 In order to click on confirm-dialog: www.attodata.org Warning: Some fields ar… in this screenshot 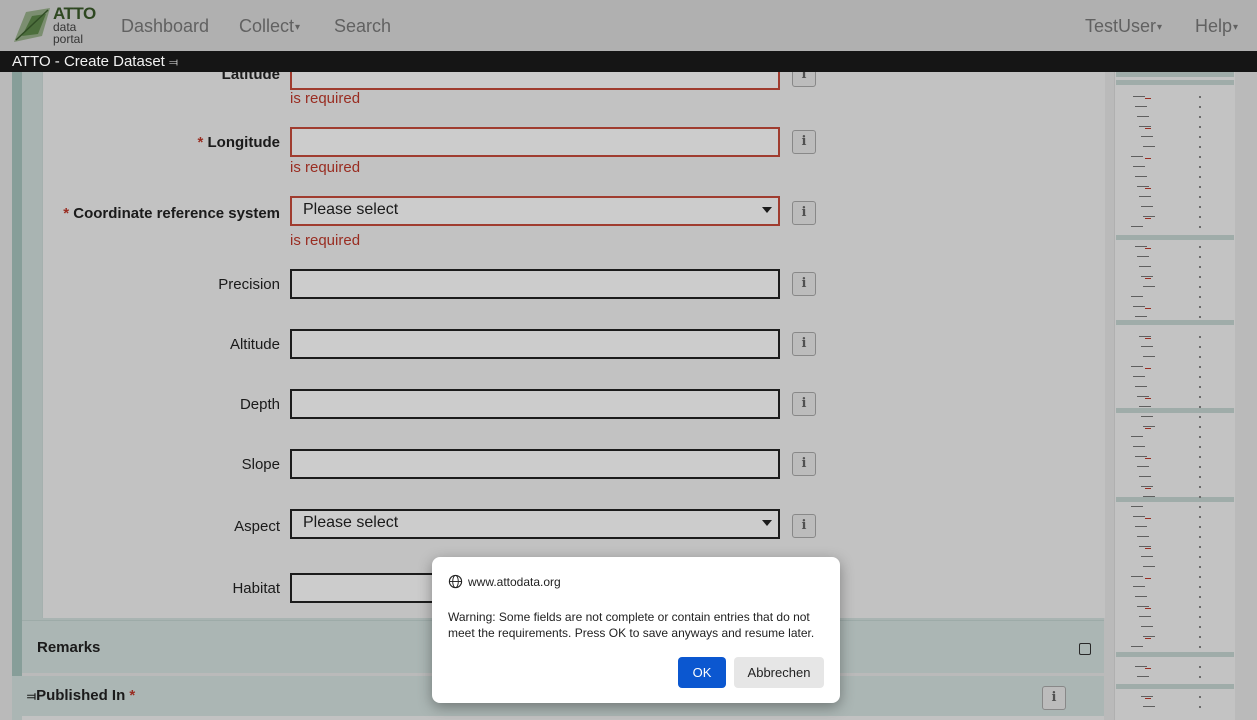, I will do `click(636, 630)`.